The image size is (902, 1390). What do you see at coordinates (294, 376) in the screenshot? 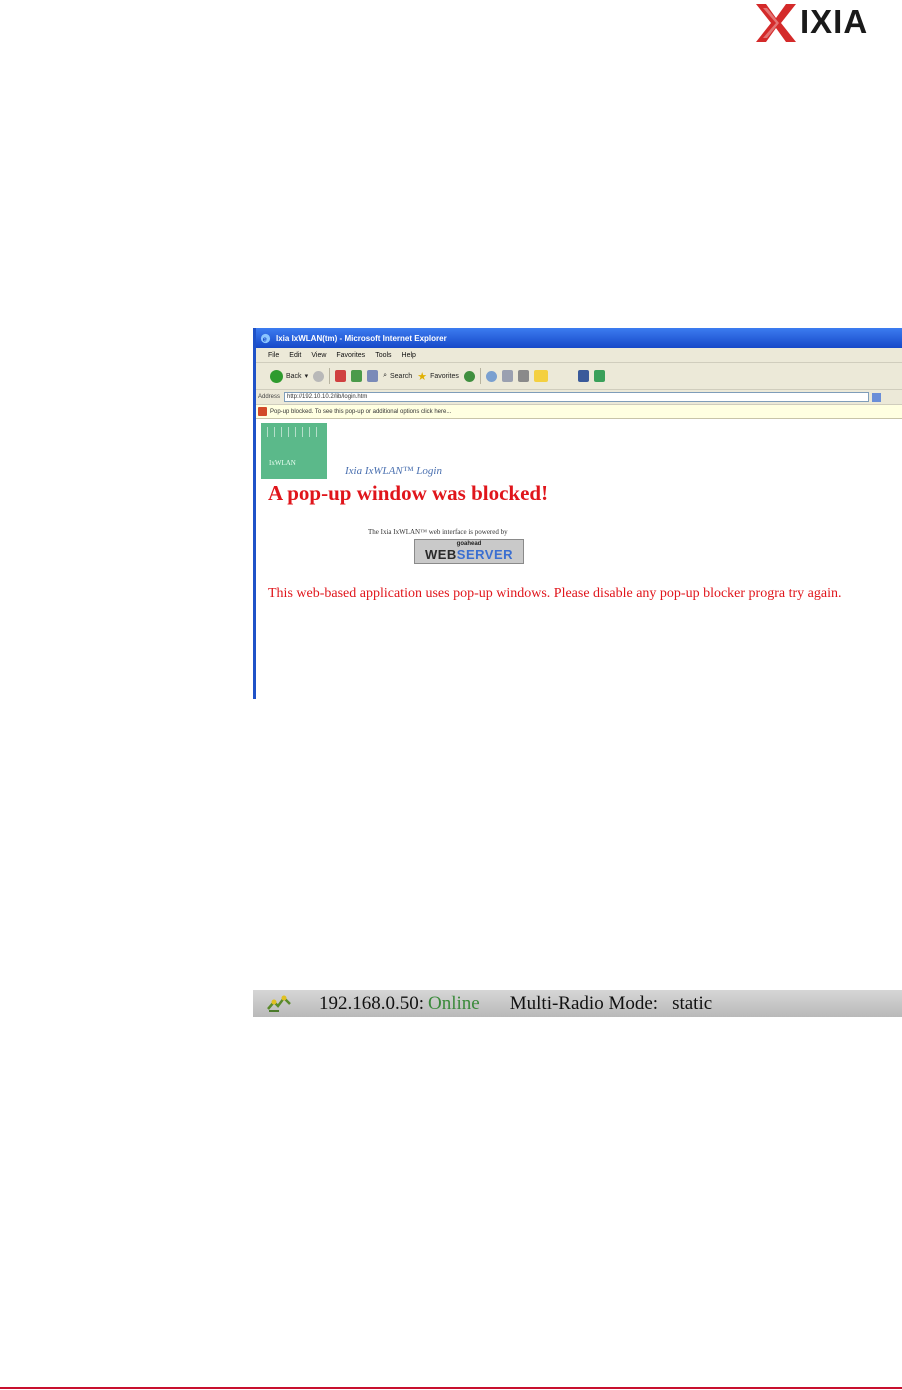
I see `back-label: Back` at bounding box center [294, 376].